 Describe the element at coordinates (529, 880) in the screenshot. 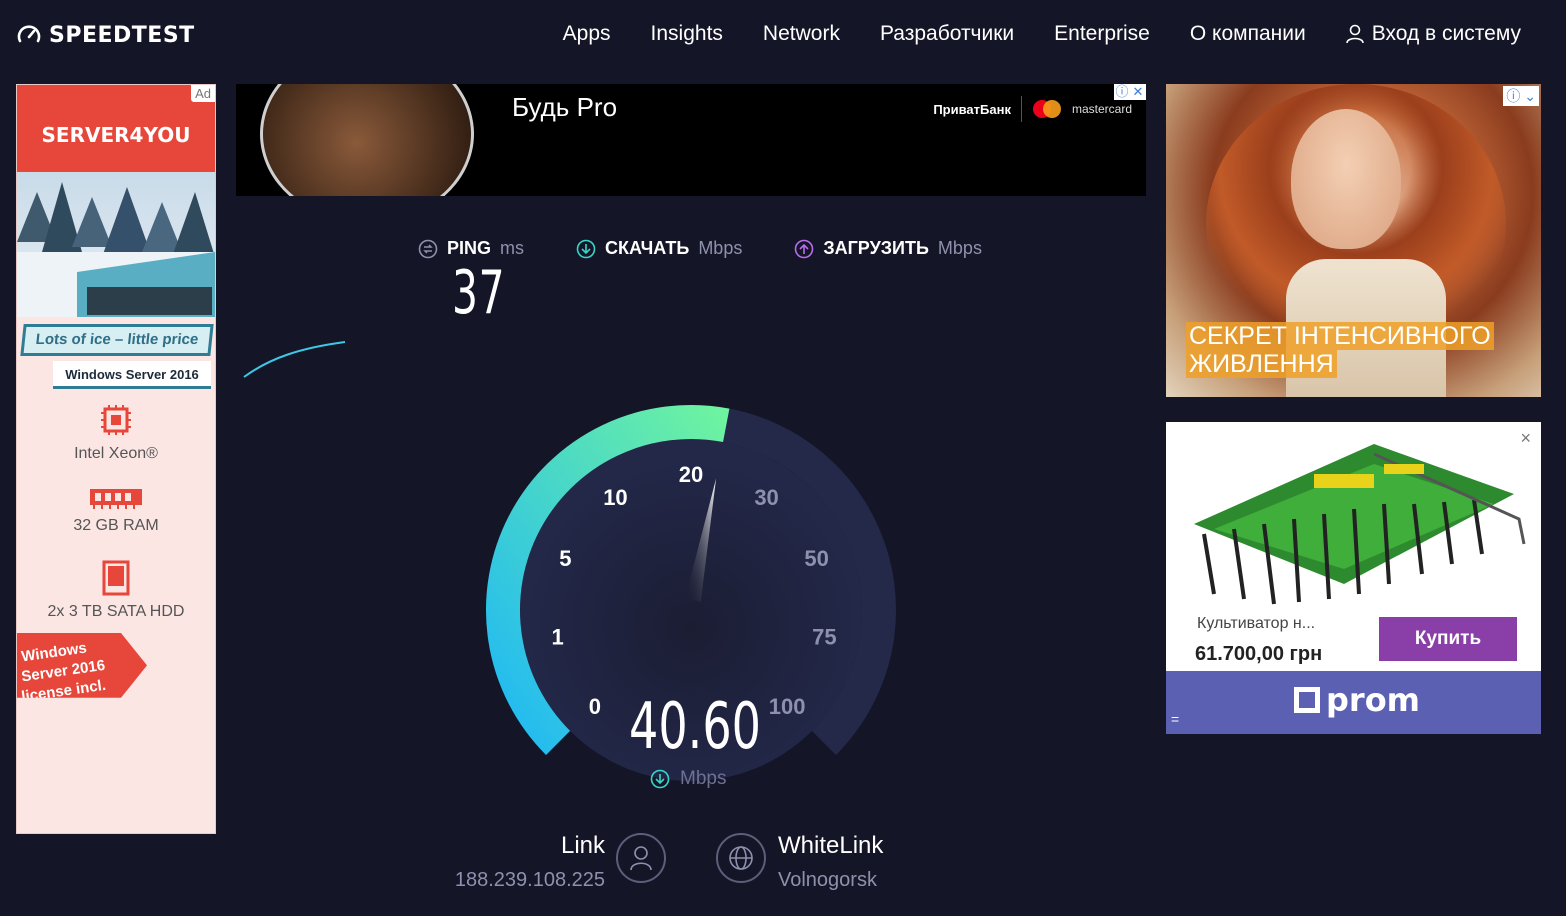

I see `isp-ip: 188.239.108.225` at that location.